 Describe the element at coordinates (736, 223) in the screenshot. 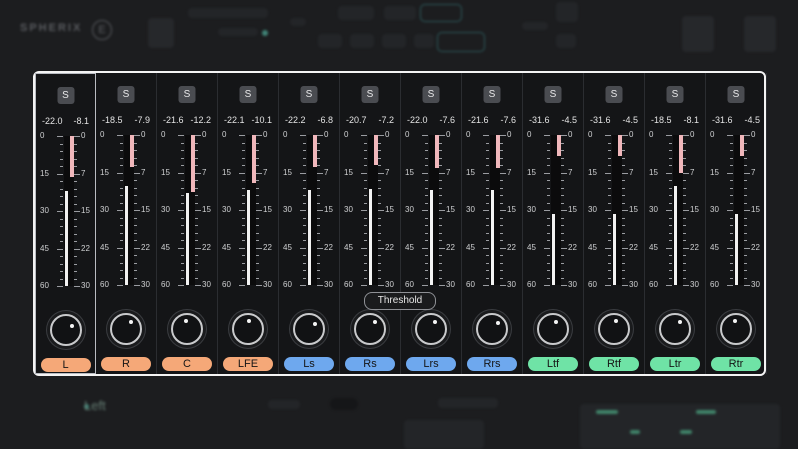

I see `channel-strip-rtr: S -31.6 -4.5 0 15 30 45 60 0 7 15 22 30 Rtr` at that location.